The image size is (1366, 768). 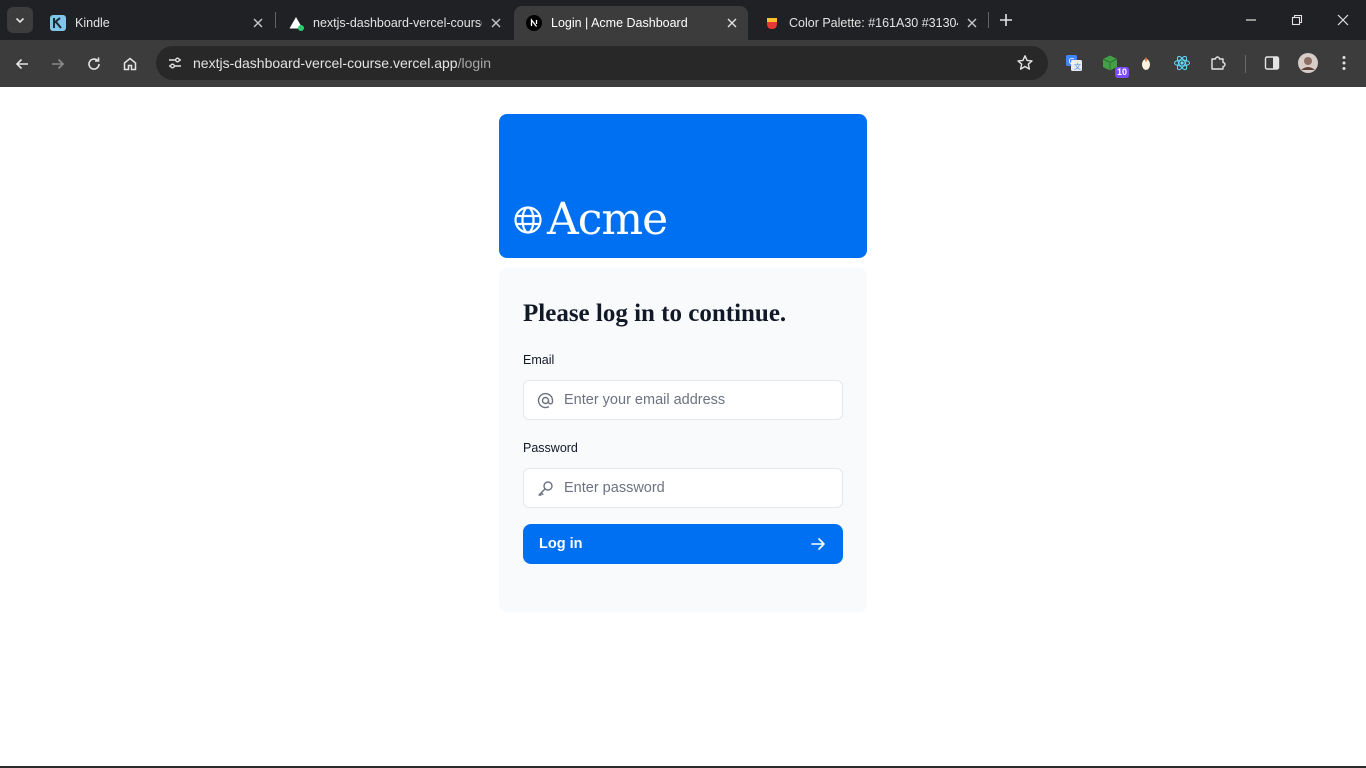 I want to click on tab-login-acme-dashboard: Login | Acme Dashboard, so click(x=631, y=23).